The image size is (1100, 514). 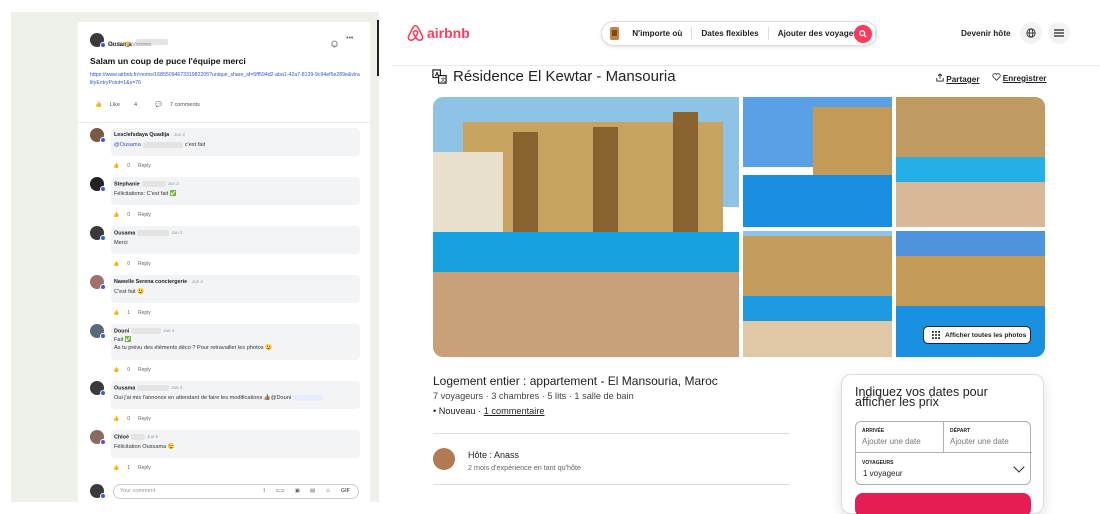 What do you see at coordinates (514, 411) in the screenshot?
I see `reviews-link: 1 commentaire` at bounding box center [514, 411].